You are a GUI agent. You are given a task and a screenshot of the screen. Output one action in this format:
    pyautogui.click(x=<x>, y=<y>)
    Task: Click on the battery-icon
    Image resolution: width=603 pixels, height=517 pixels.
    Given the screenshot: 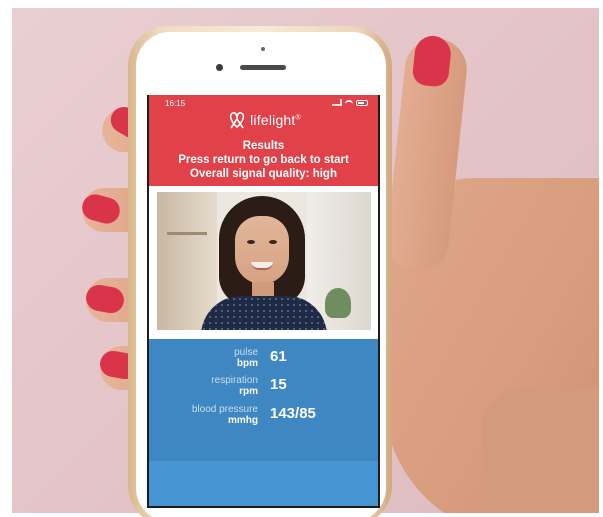 What is the action you would take?
    pyautogui.click(x=362, y=102)
    